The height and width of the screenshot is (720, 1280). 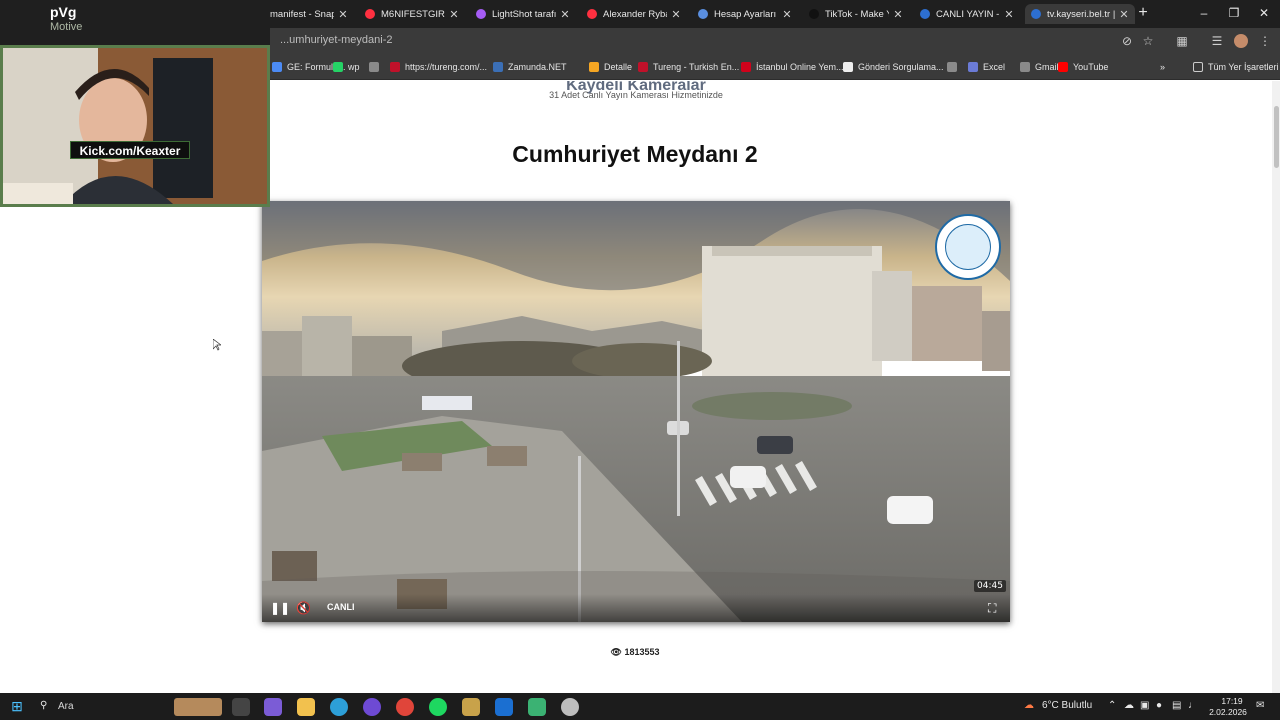 I want to click on steam-icon, so click(x=504, y=707).